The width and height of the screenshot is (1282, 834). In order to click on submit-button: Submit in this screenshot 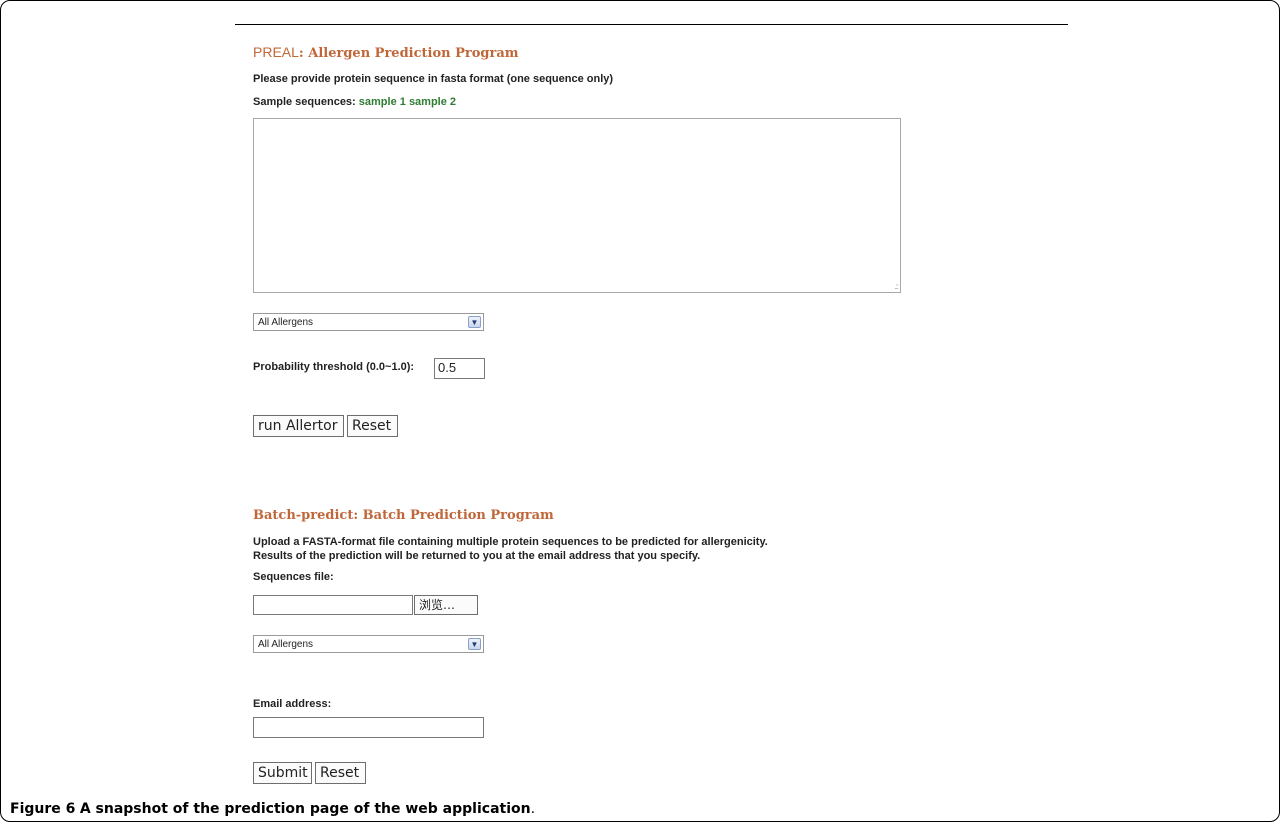, I will do `click(282, 773)`.